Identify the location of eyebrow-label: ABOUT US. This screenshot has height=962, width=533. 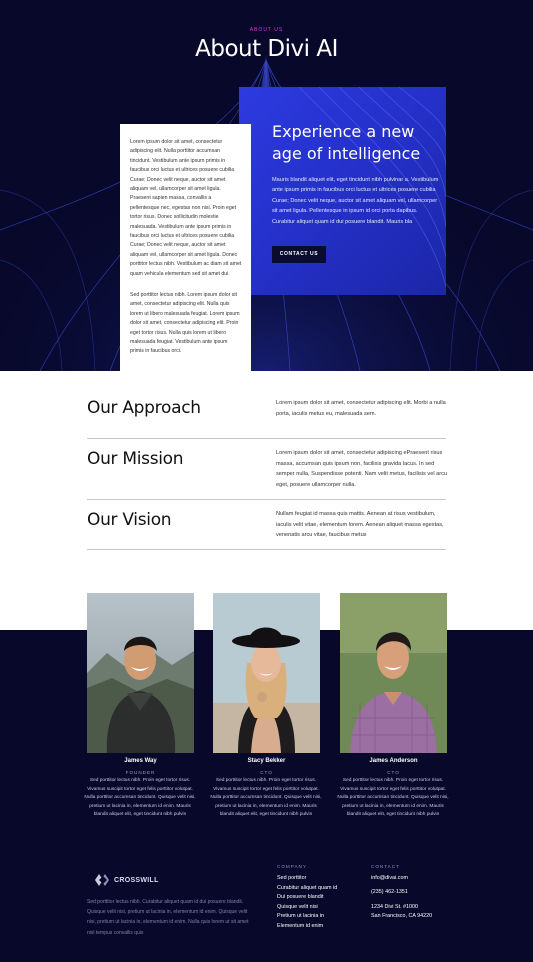
(266, 30).